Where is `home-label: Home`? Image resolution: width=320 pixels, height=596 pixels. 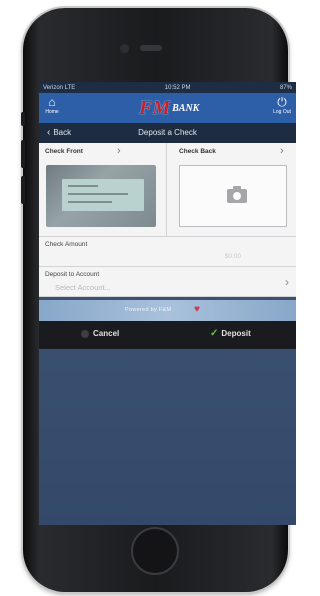
home-label: Home is located at coordinates (52, 112).